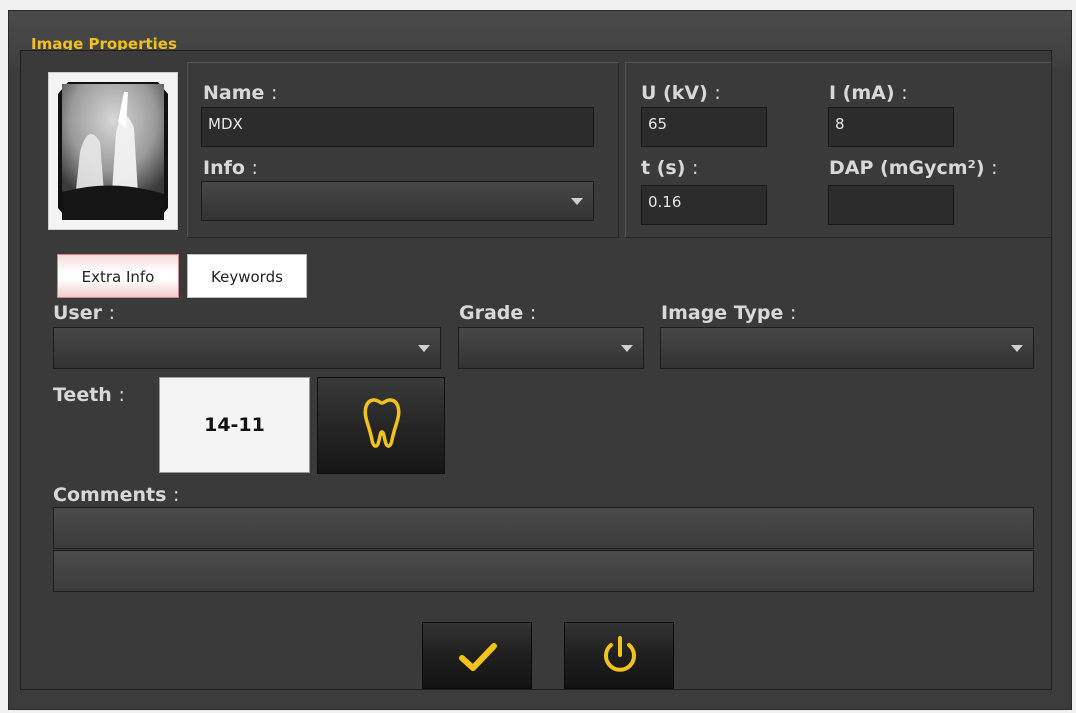  I want to click on dap-label: DAP (mGycm²) :, so click(913, 168).